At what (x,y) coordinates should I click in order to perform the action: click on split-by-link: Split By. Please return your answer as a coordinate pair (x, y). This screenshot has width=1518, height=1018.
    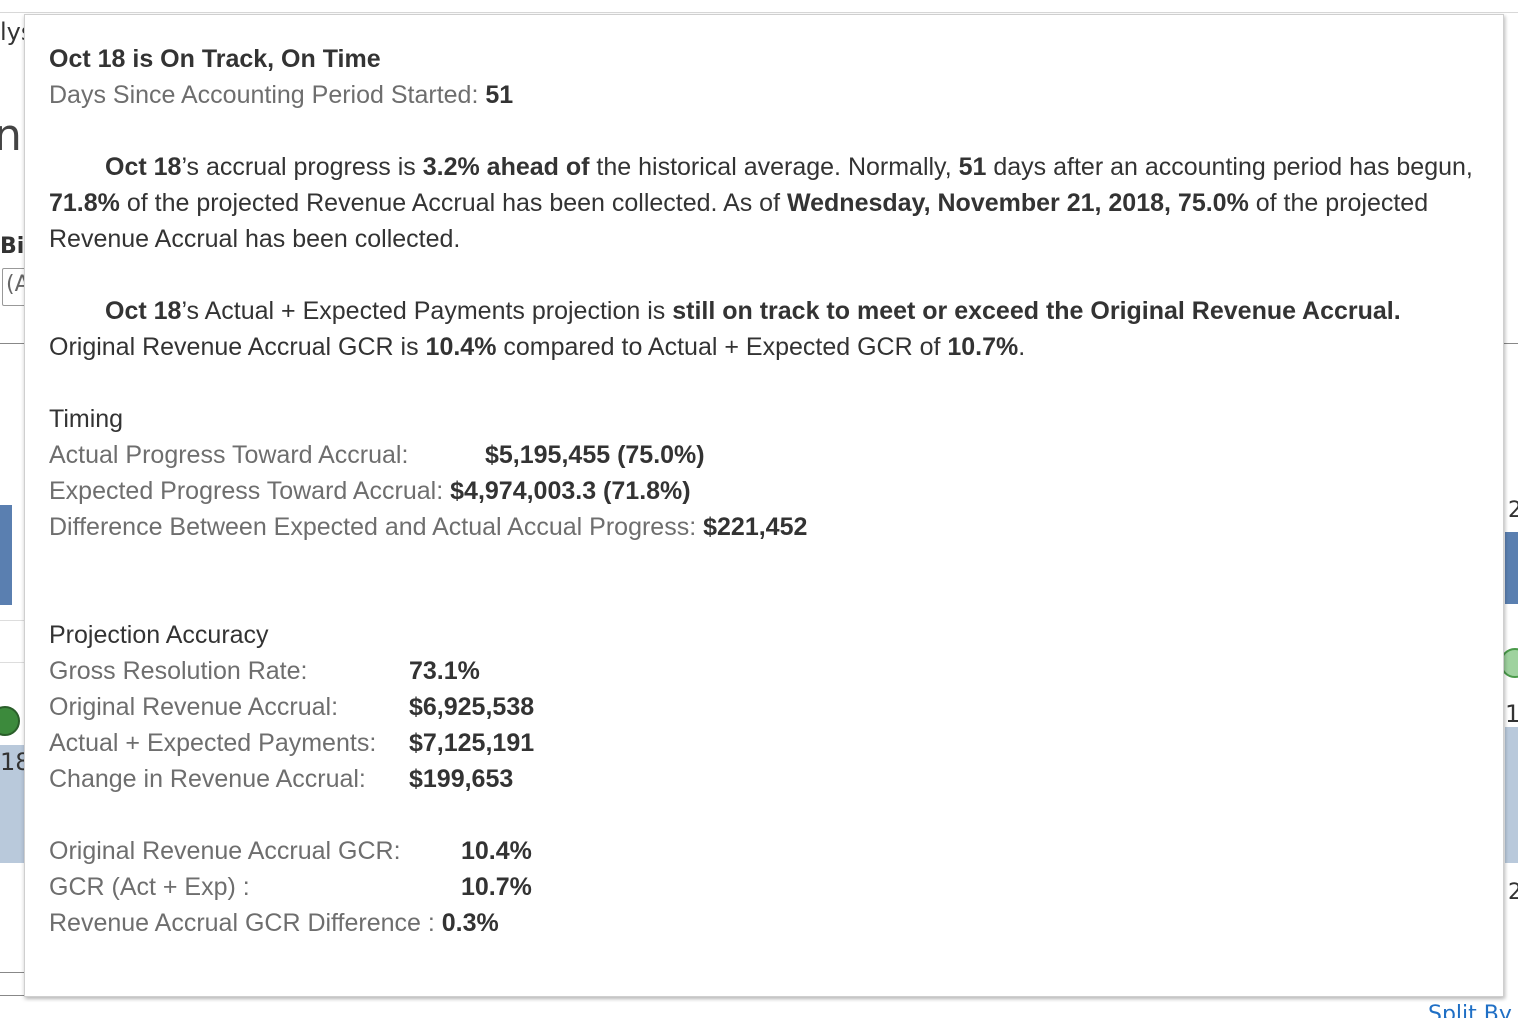
    Looking at the image, I should click on (1470, 1010).